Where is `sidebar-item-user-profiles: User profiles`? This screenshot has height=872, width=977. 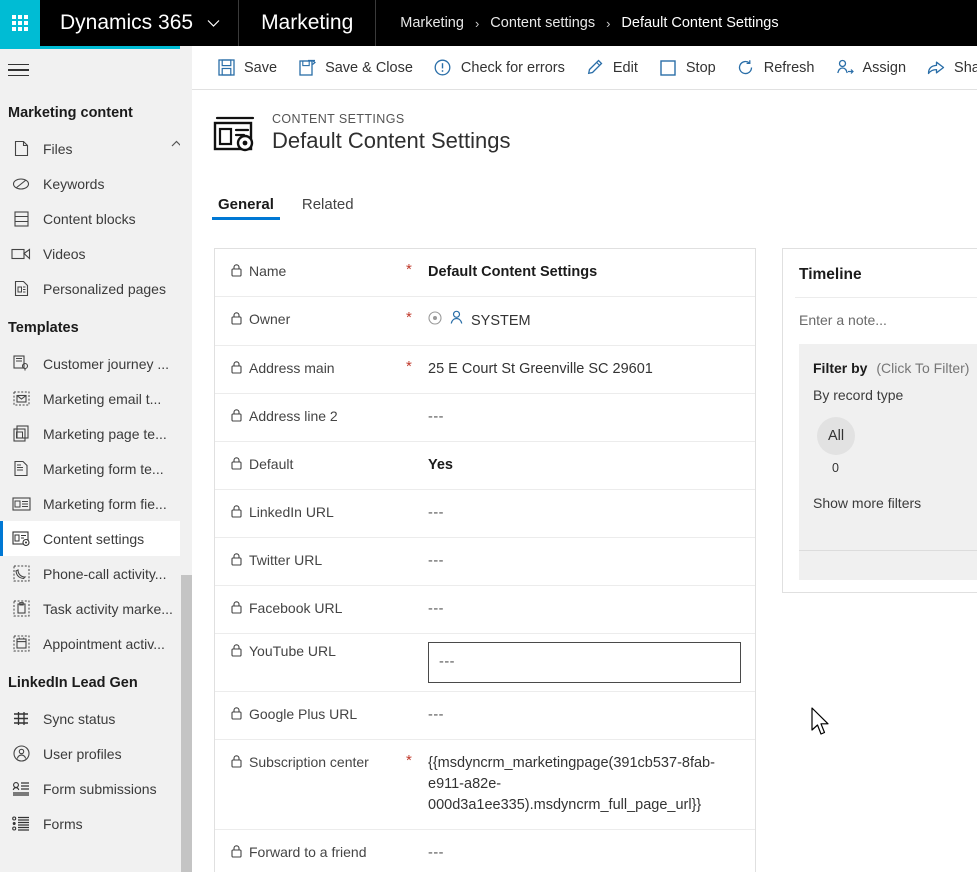
sidebar-item-user-profiles: User profiles is located at coordinates (96, 753).